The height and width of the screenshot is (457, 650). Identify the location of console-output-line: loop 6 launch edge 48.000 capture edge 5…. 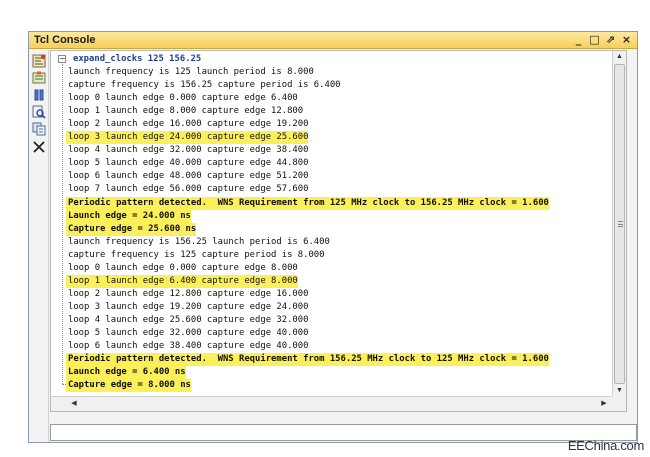
(188, 176).